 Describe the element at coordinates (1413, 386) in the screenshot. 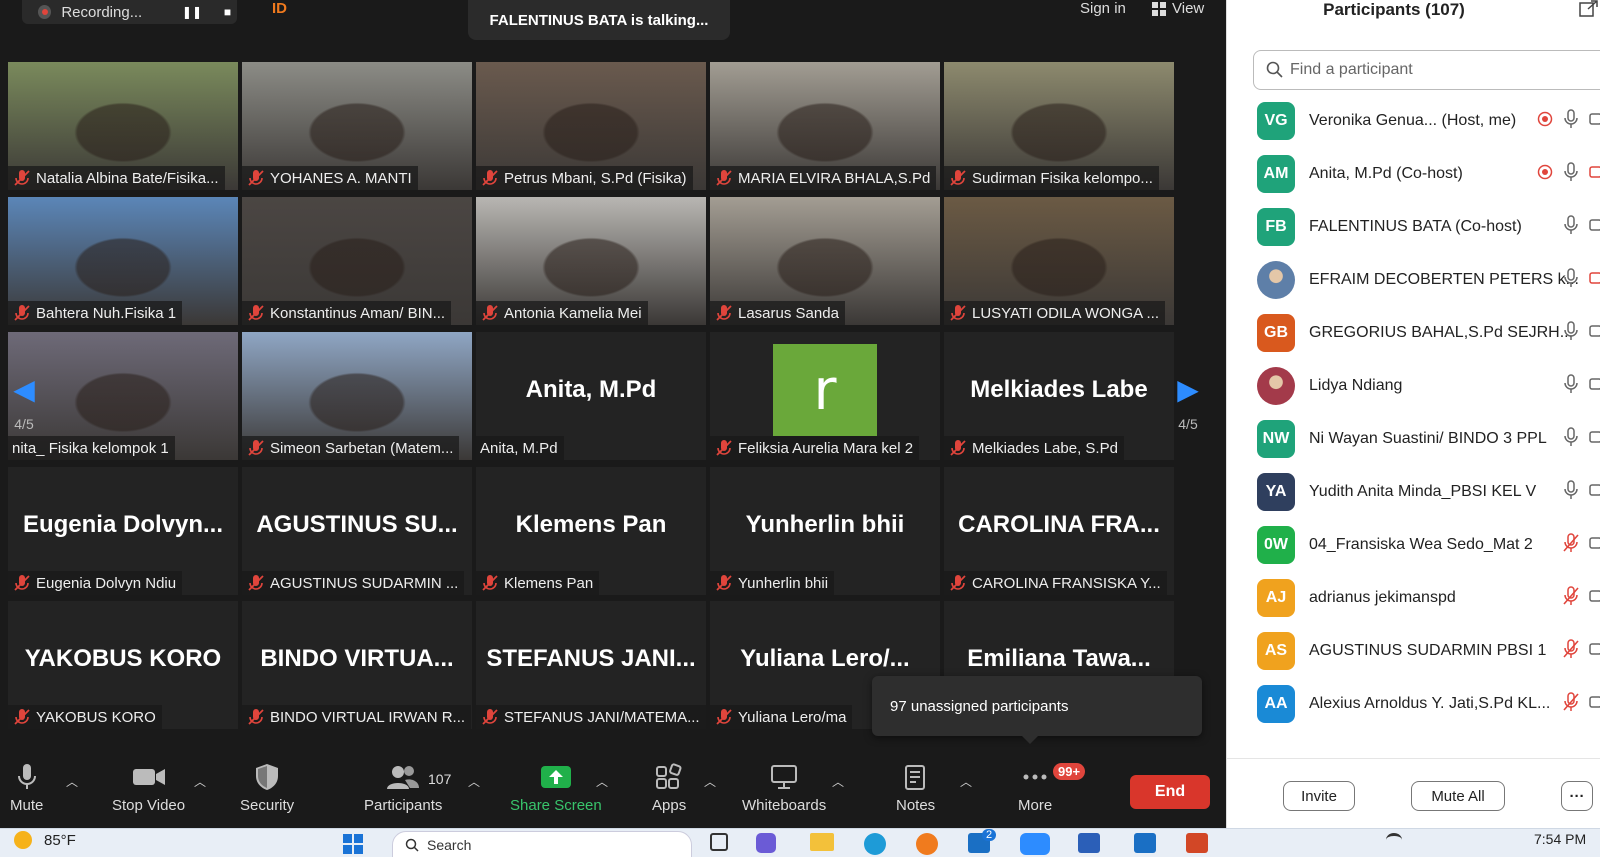

I see `participant-row: Lidya Ndiang` at that location.